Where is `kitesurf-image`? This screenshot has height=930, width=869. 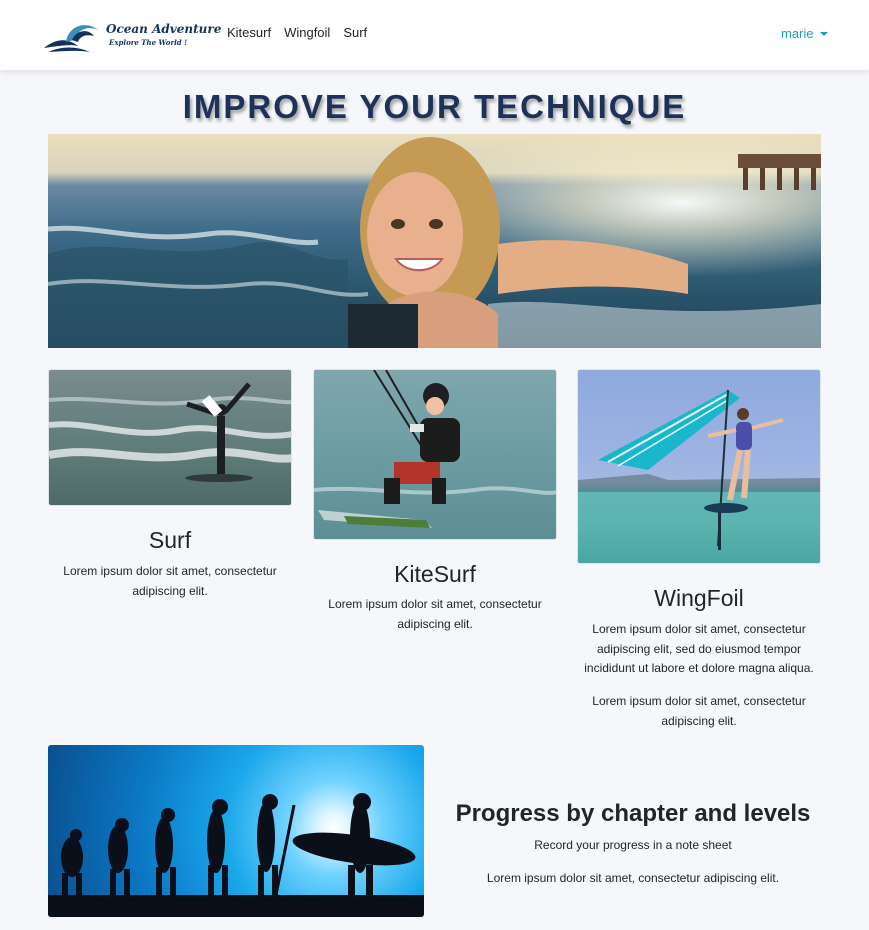
kitesurf-image is located at coordinates (435, 454).